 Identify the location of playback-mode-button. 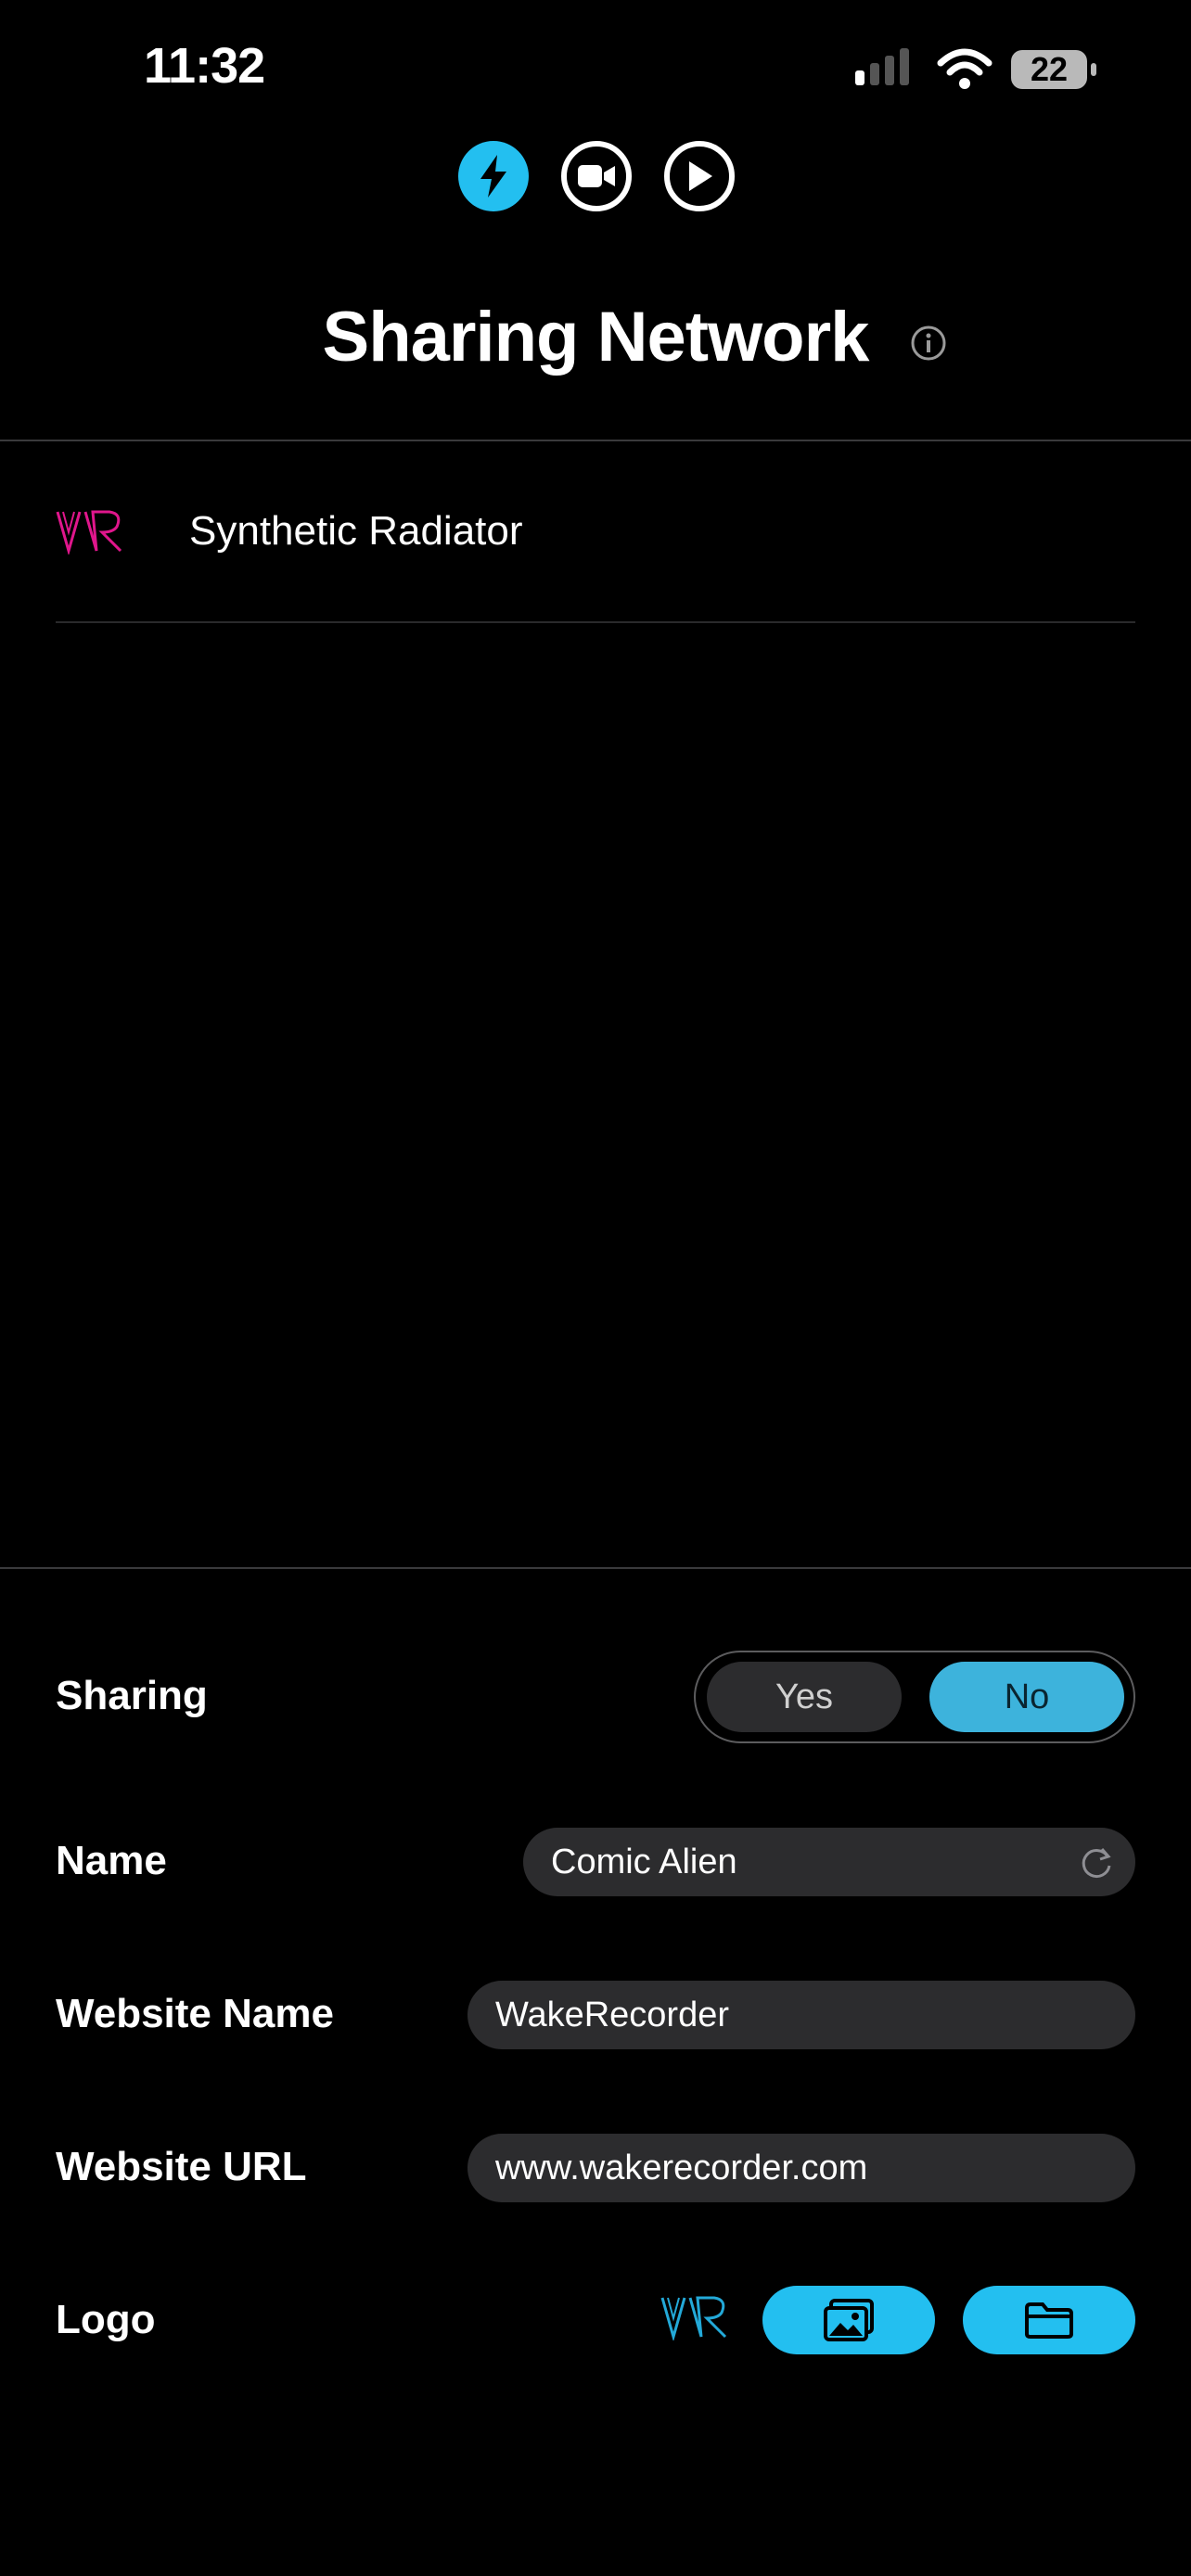
(699, 176).